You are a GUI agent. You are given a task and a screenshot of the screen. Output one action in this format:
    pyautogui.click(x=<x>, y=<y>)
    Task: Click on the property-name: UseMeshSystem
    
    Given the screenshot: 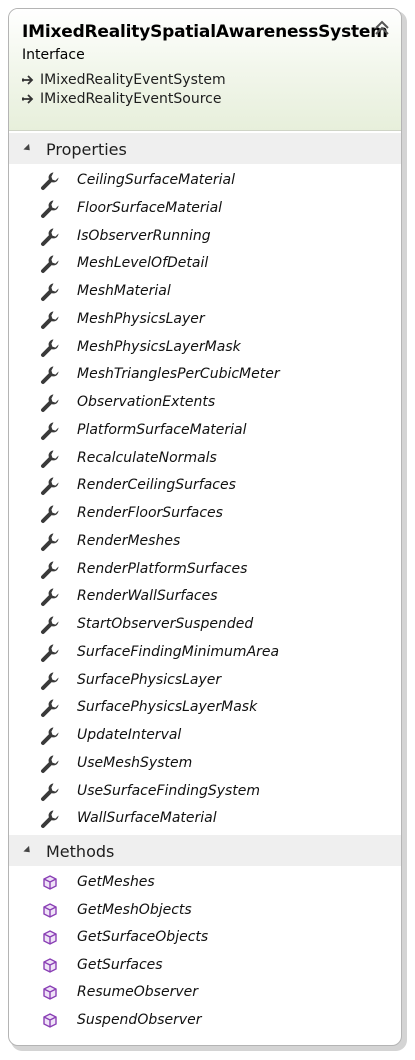 What is the action you would take?
    pyautogui.click(x=135, y=762)
    